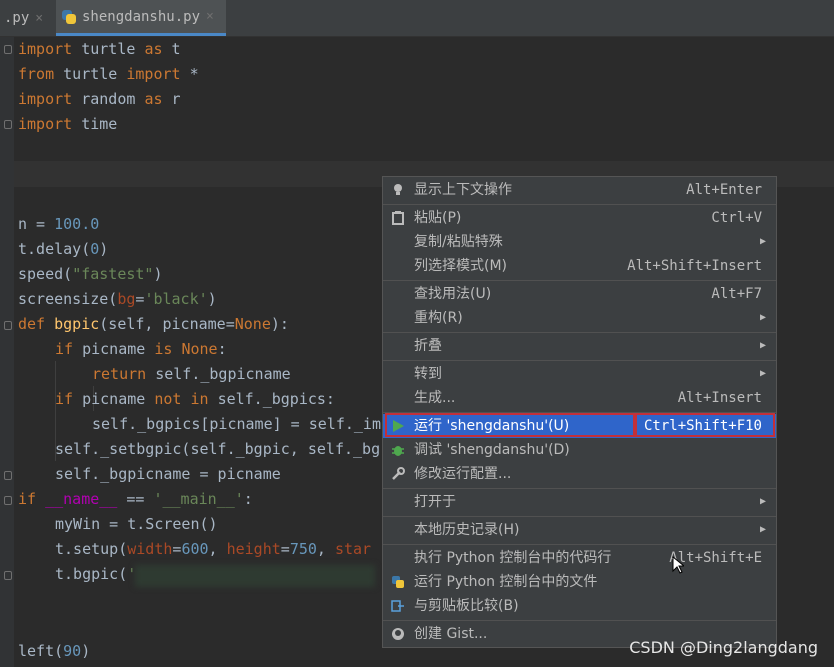  I want to click on menu-run-file-console: 运行 Python 控制台中的文件, so click(579, 582).